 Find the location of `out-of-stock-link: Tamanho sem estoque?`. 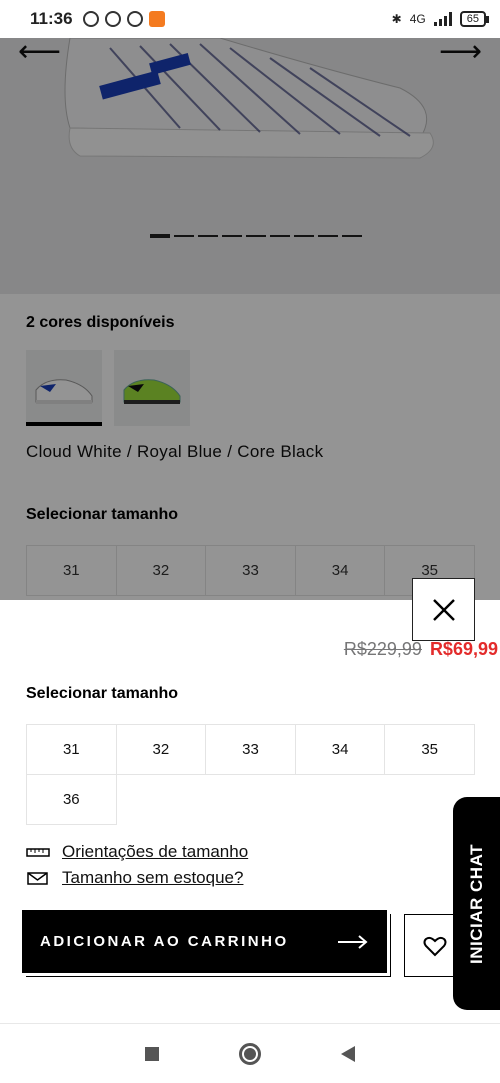

out-of-stock-link: Tamanho sem estoque? is located at coordinates (134, 878).